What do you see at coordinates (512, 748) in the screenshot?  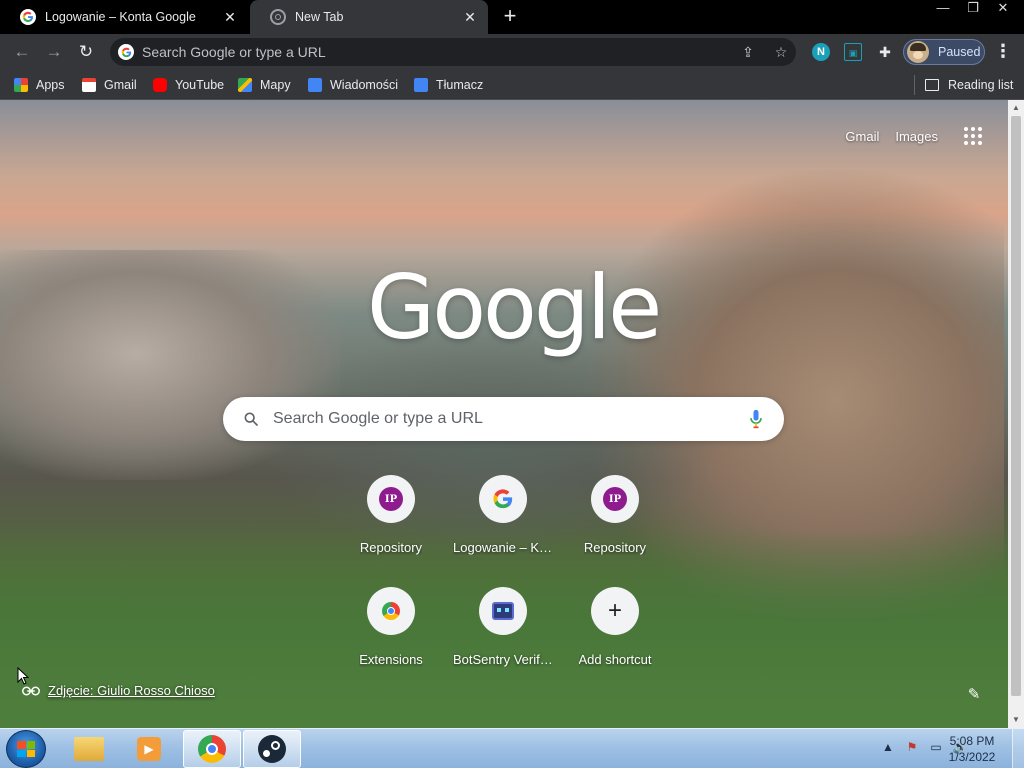 I see `windows-taskbar: ▶ ▲ ⚑ ▭ 🔊 5:08 PM 1/3/2022` at bounding box center [512, 748].